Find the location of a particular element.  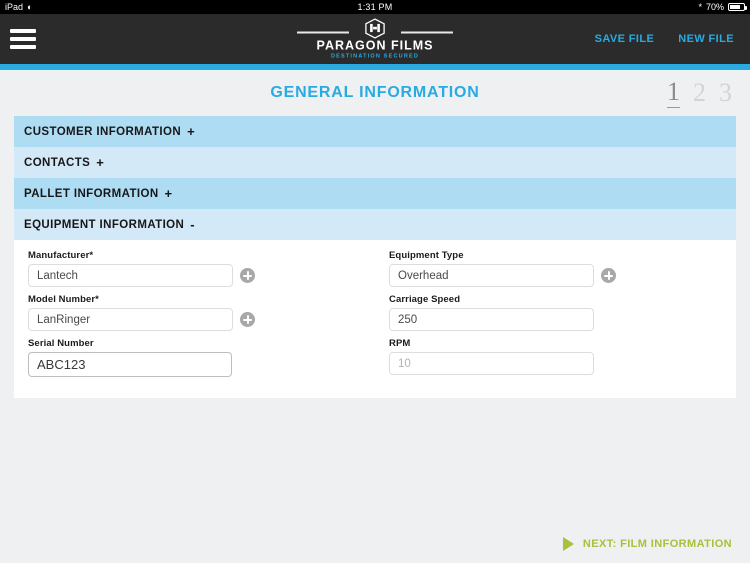

field-rpm: RPM is located at coordinates (555, 356).